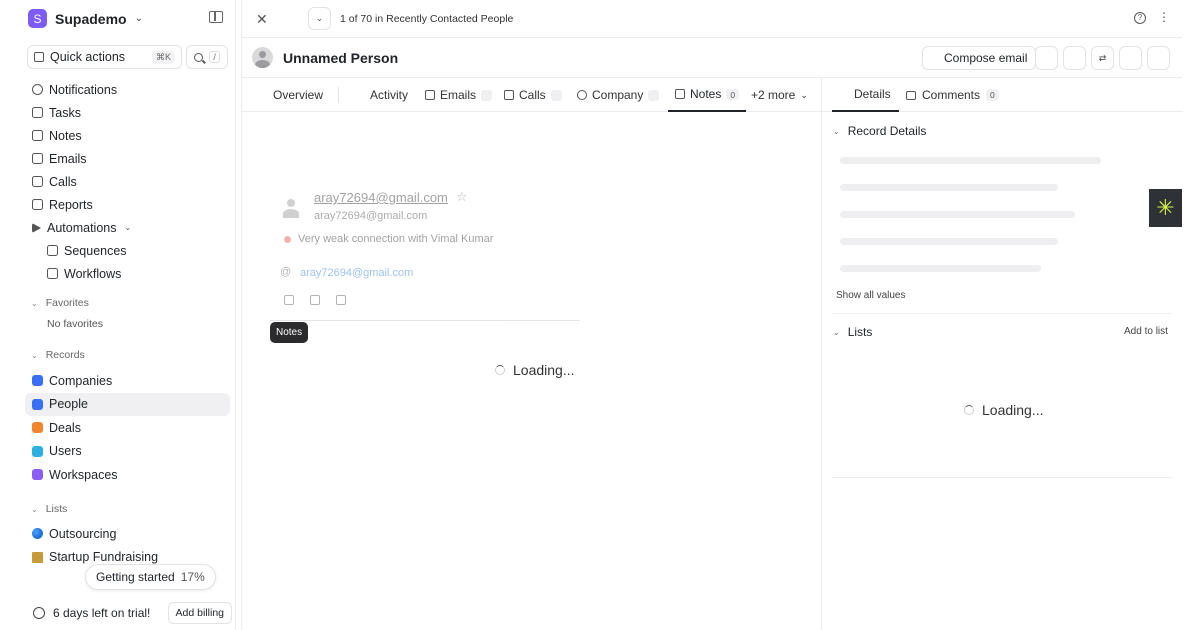 The height and width of the screenshot is (630, 1200). What do you see at coordinates (65, 427) in the screenshot?
I see `sidebar-item-label: Deals` at bounding box center [65, 427].